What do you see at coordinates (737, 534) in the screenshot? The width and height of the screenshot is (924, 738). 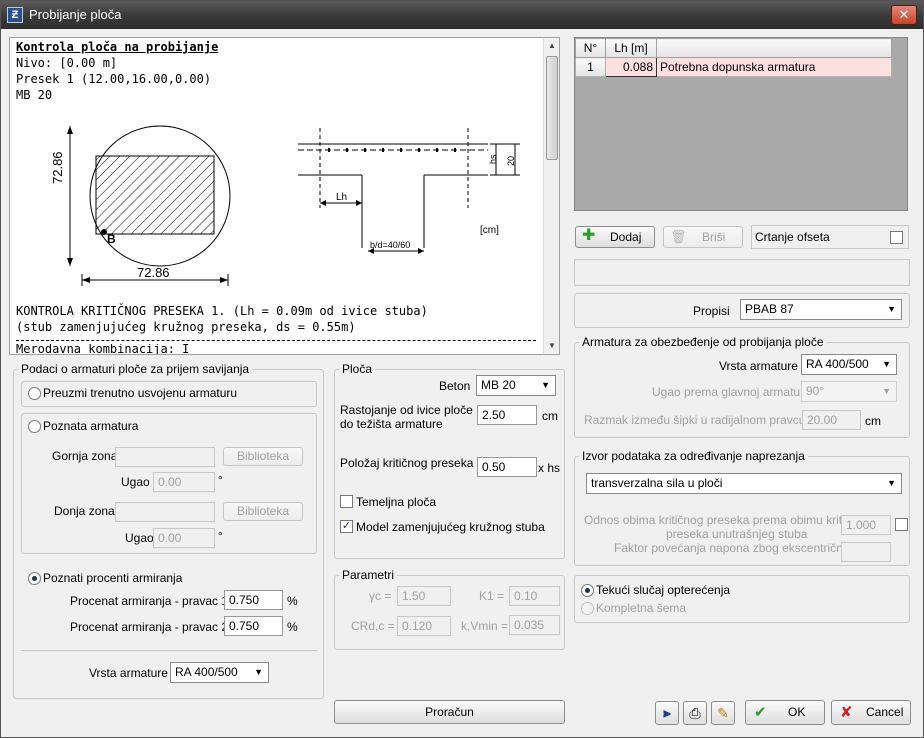 I see `label-perimeter-ratio-2: preseka unutrašnjeg stuba` at bounding box center [737, 534].